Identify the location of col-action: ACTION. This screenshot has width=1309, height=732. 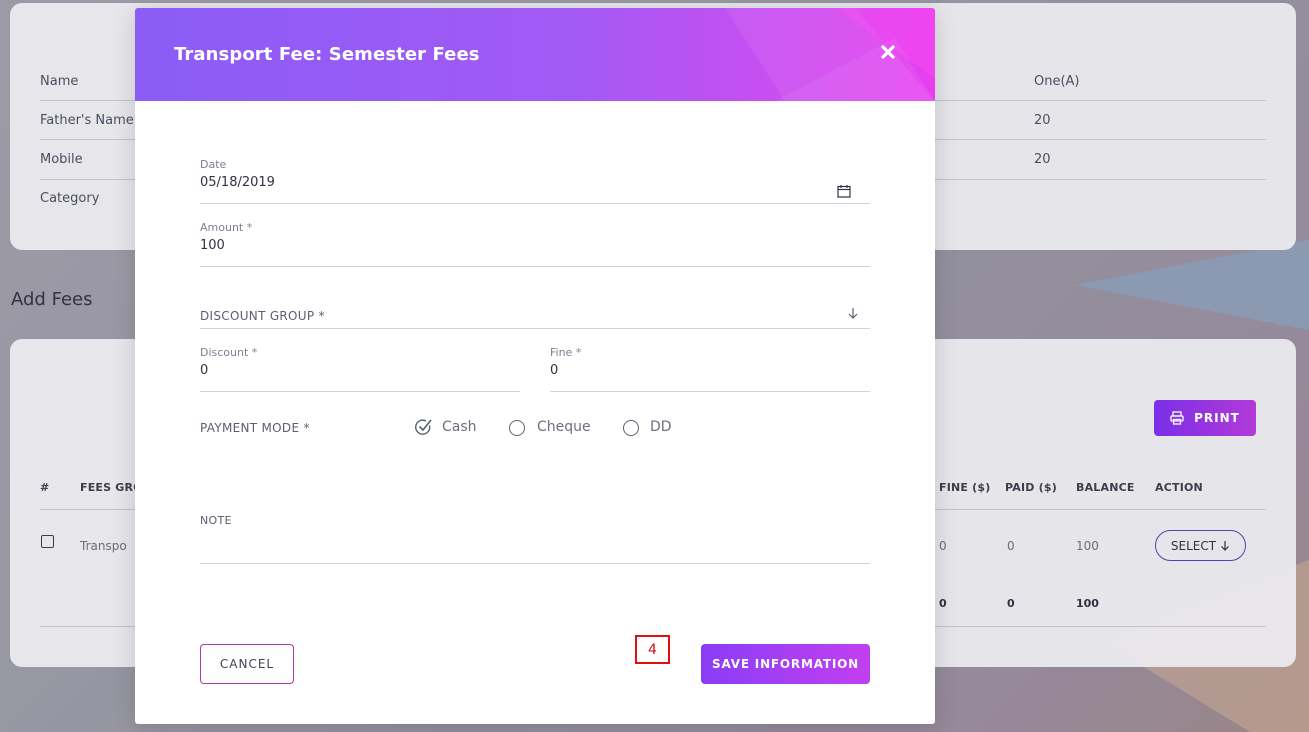
(1179, 487).